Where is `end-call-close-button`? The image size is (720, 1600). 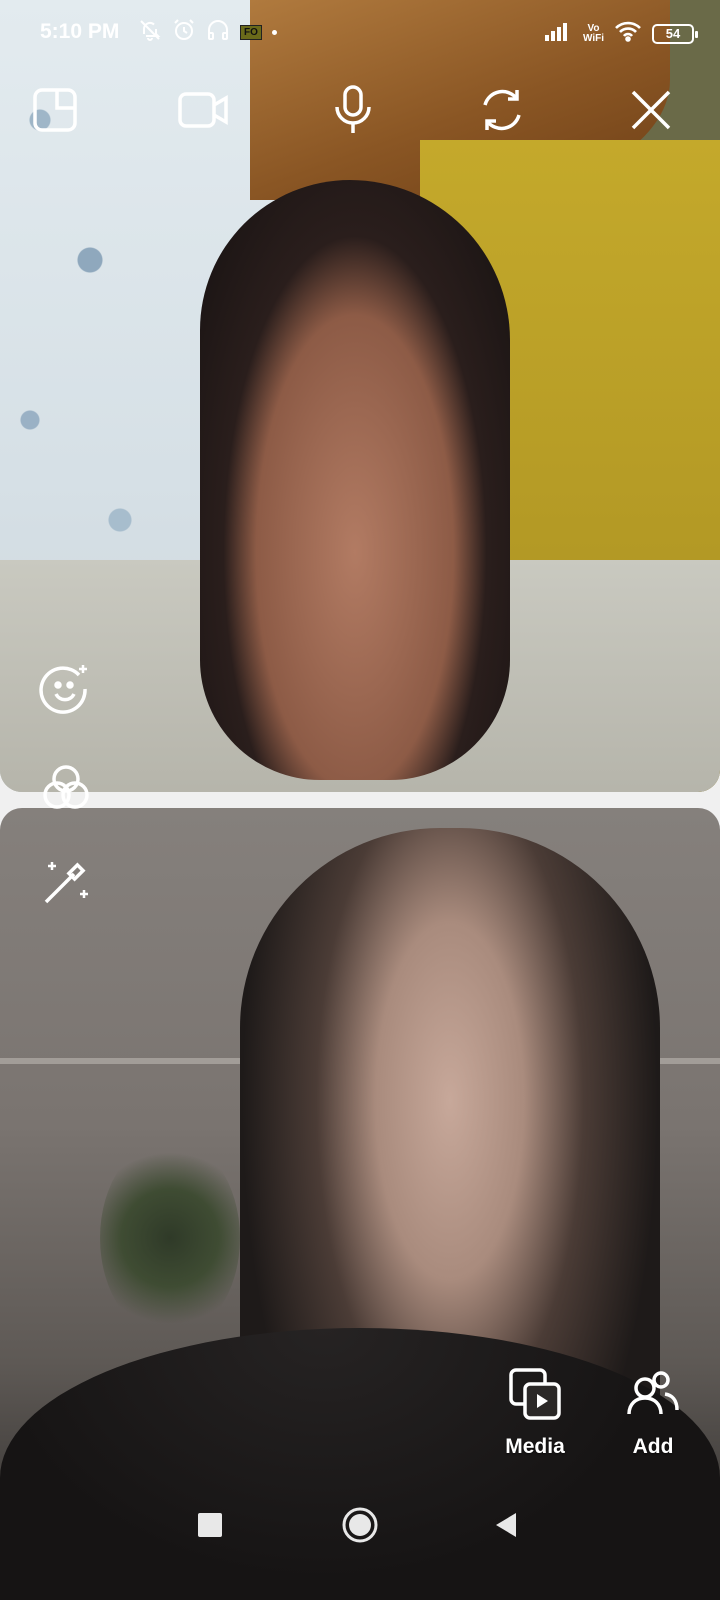
end-call-close-button is located at coordinates (651, 110).